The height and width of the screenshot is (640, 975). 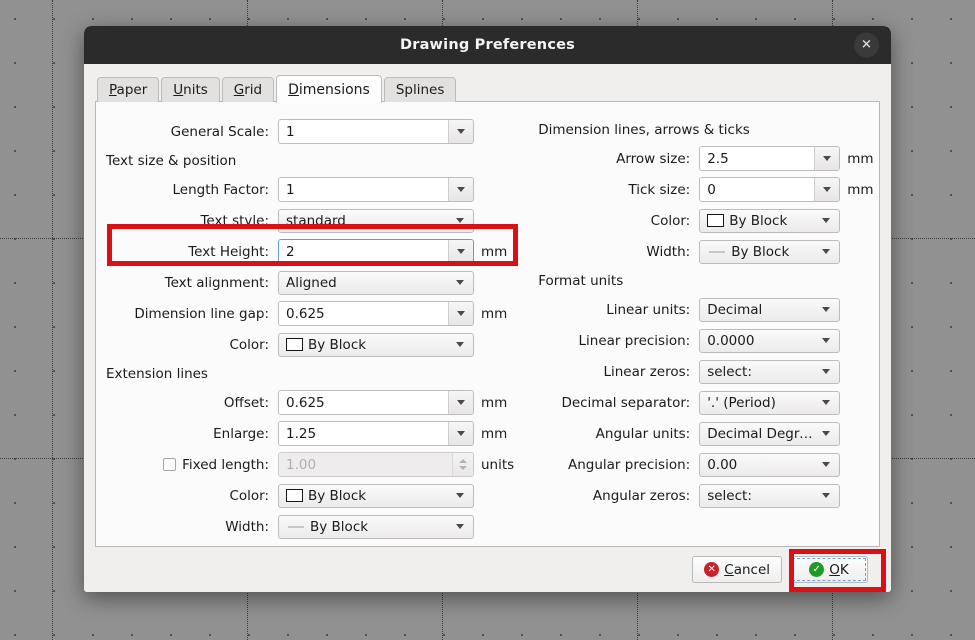 I want to click on tick-size-combobox: 0, so click(x=770, y=189).